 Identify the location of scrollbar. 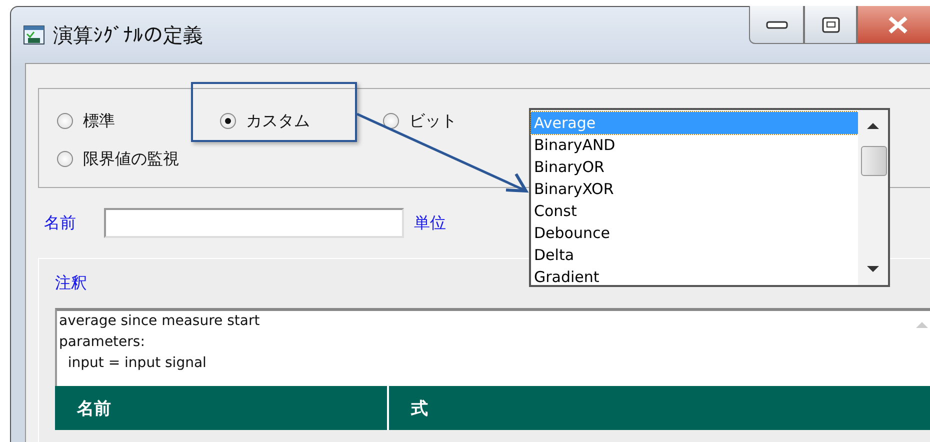
(873, 197).